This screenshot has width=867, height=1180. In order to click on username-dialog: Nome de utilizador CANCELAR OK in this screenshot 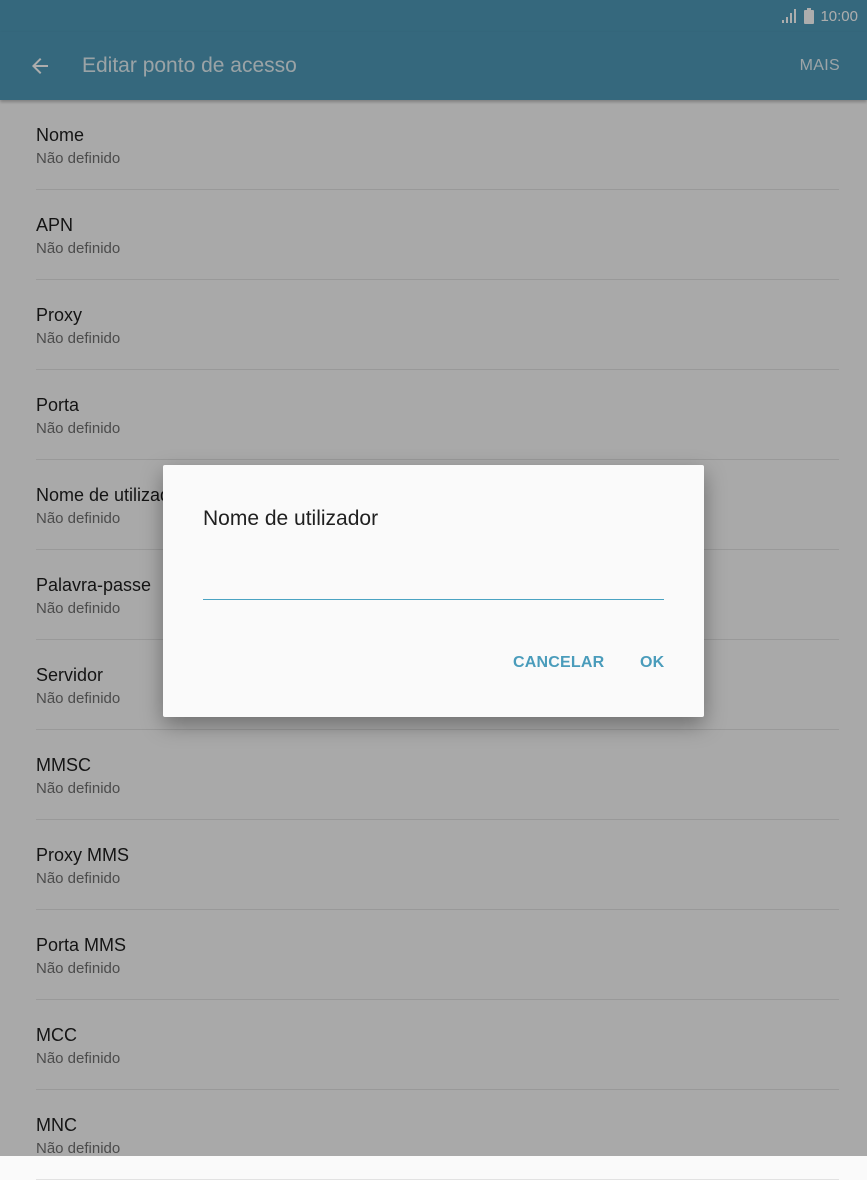, I will do `click(433, 591)`.